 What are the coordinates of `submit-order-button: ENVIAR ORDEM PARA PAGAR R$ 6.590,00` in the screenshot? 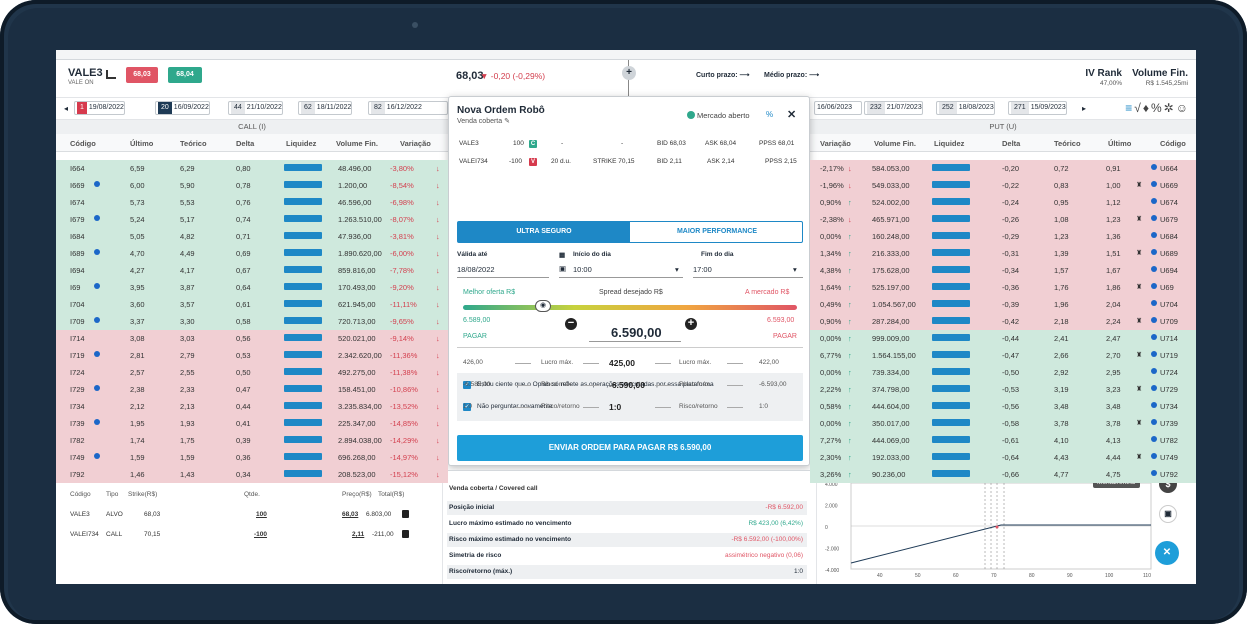 It's located at (630, 448).